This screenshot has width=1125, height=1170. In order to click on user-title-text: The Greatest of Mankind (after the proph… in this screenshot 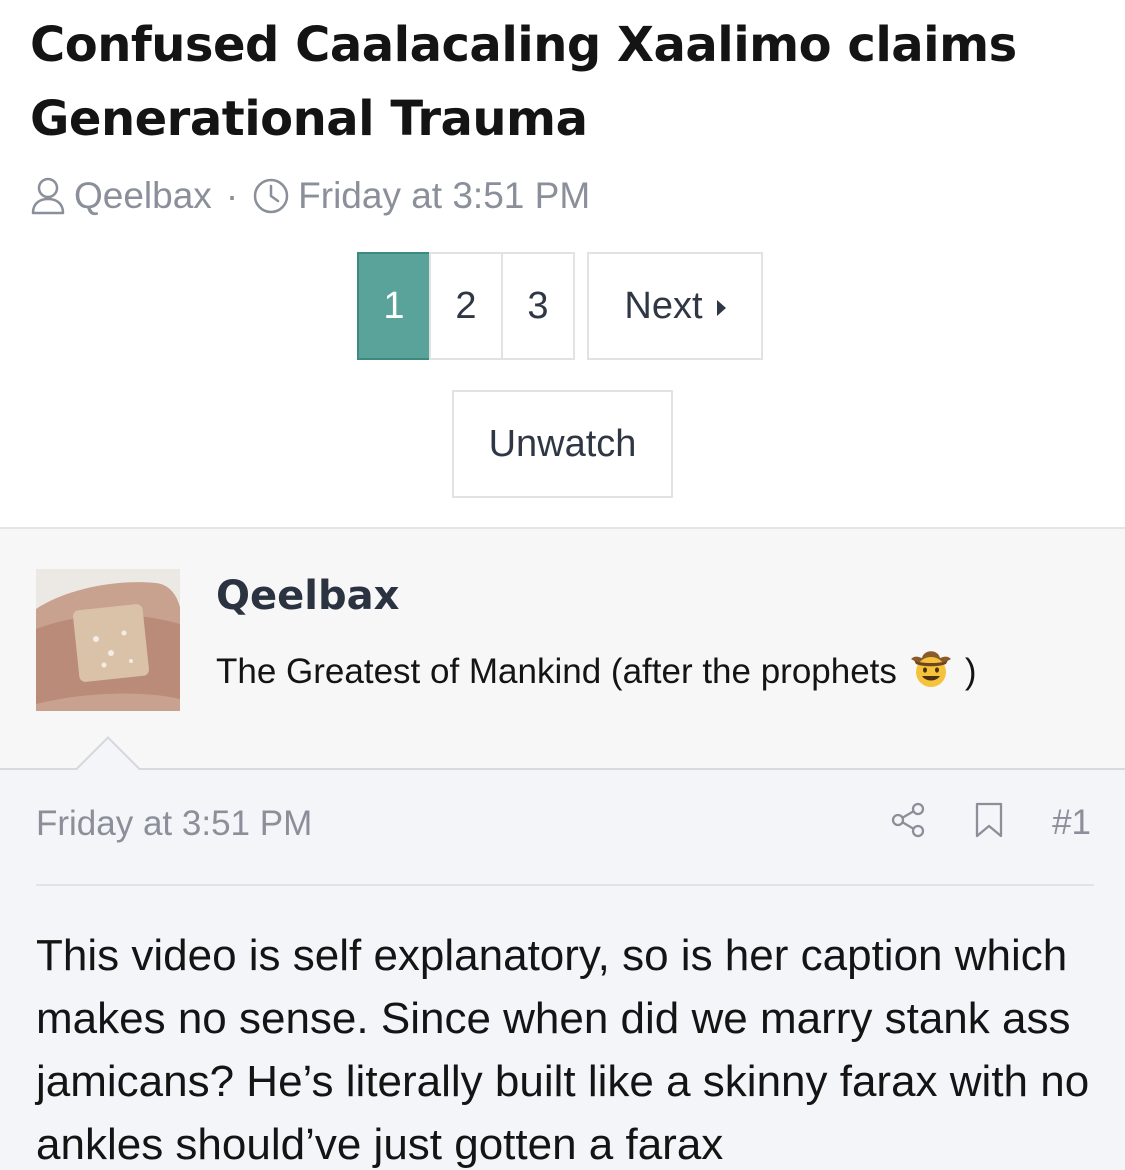, I will do `click(556, 671)`.